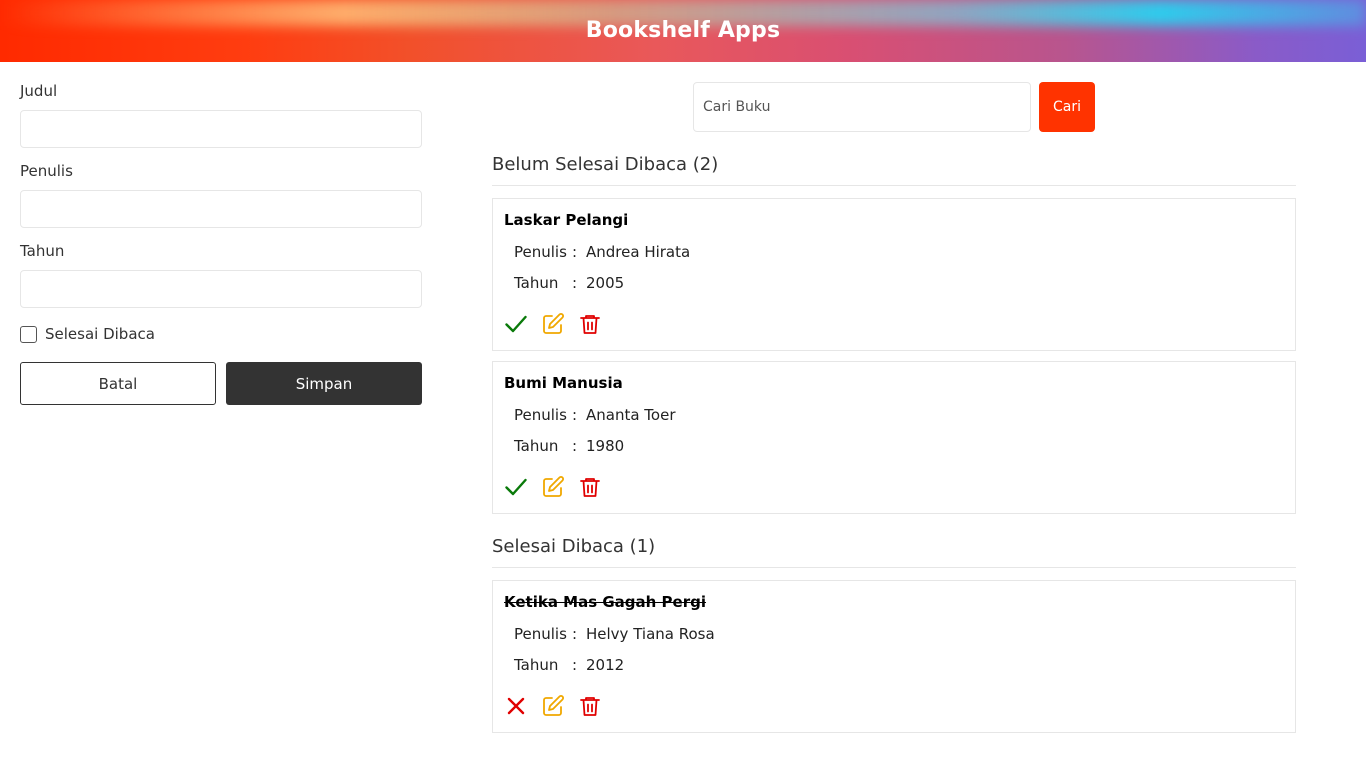 This screenshot has width=1366, height=768. I want to click on app-title: Bookshelf Apps, so click(683, 30).